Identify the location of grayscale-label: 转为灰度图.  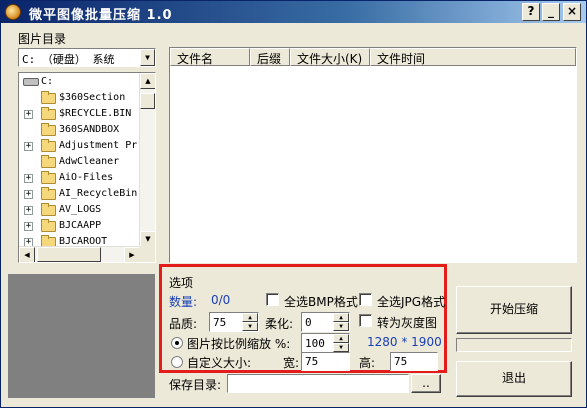
(407, 323).